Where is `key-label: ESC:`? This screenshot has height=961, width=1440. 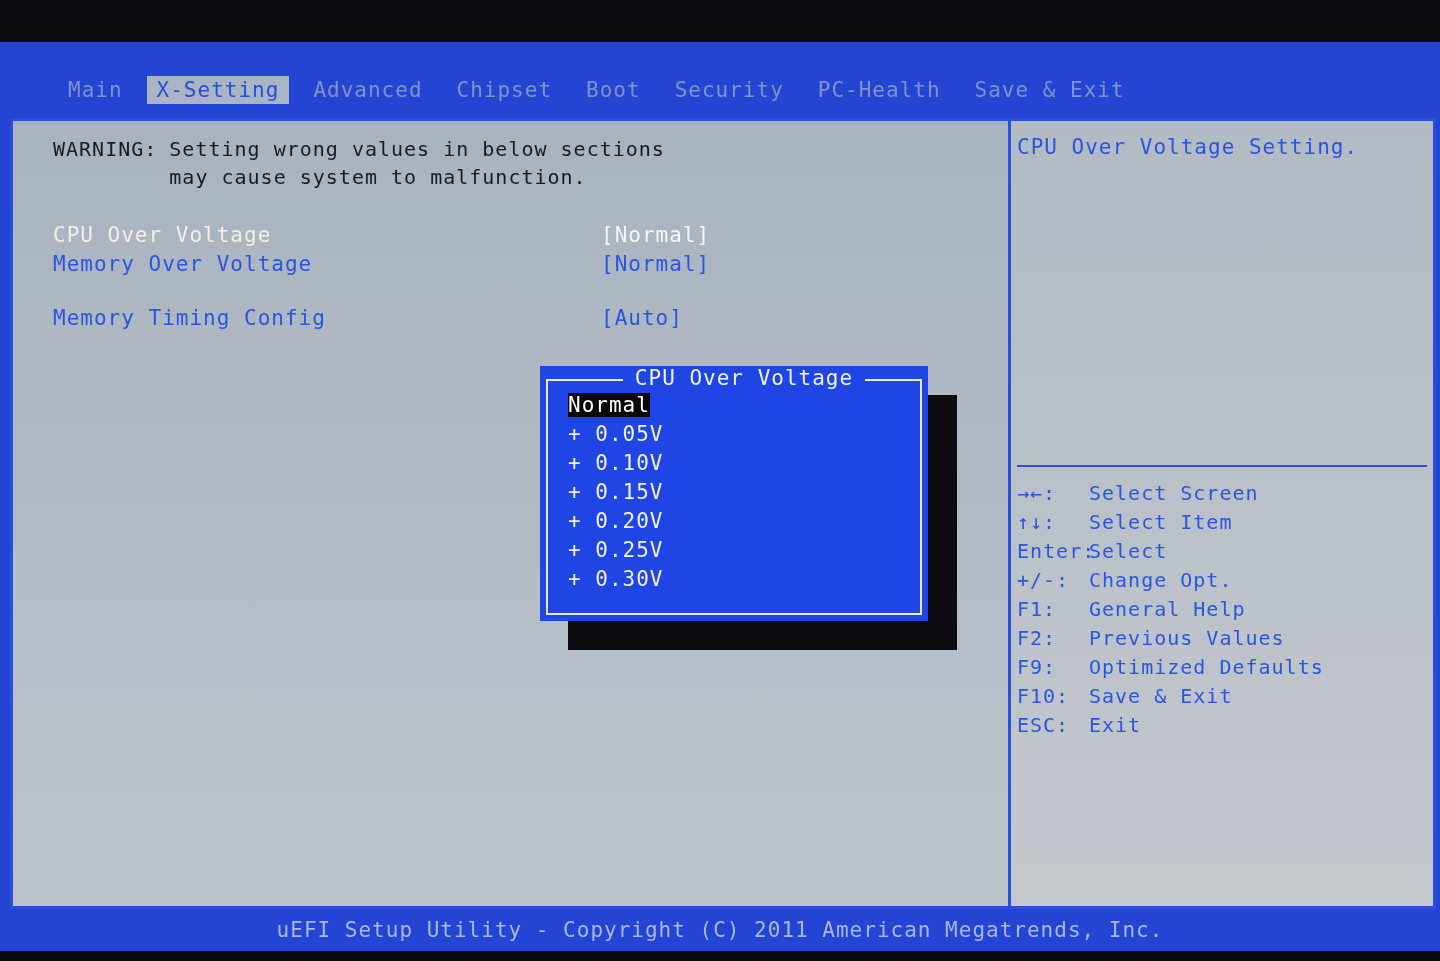
key-label: ESC: is located at coordinates (1044, 725).